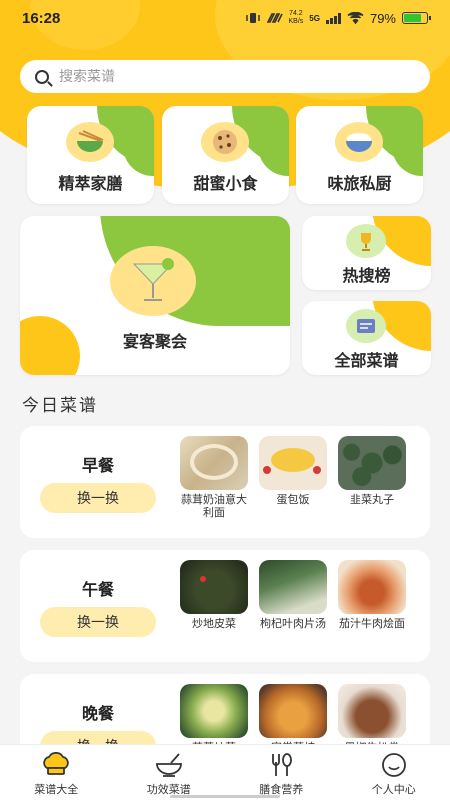 The width and height of the screenshot is (450, 800). Describe the element at coordinates (252, 18) in the screenshot. I see `vibrate-icon` at that location.